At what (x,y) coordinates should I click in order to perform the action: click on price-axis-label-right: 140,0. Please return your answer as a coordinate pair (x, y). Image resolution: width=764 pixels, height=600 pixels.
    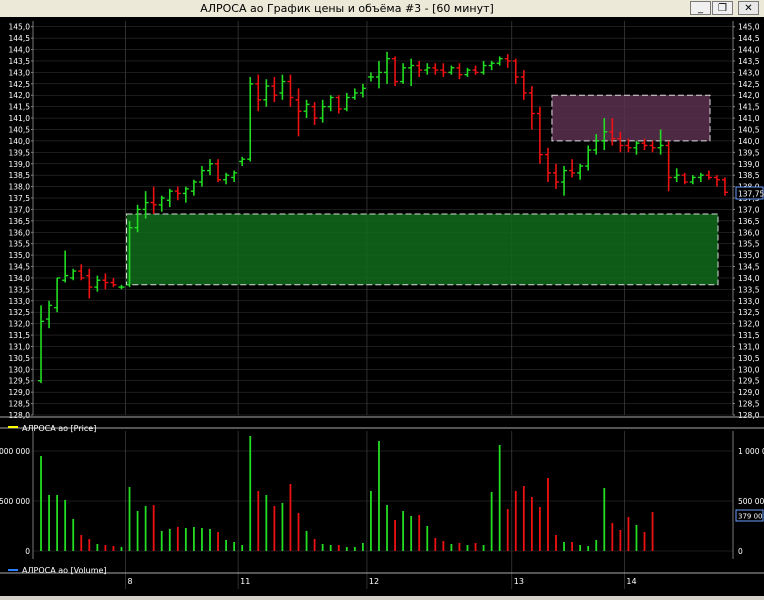
    Looking at the image, I should click on (749, 141).